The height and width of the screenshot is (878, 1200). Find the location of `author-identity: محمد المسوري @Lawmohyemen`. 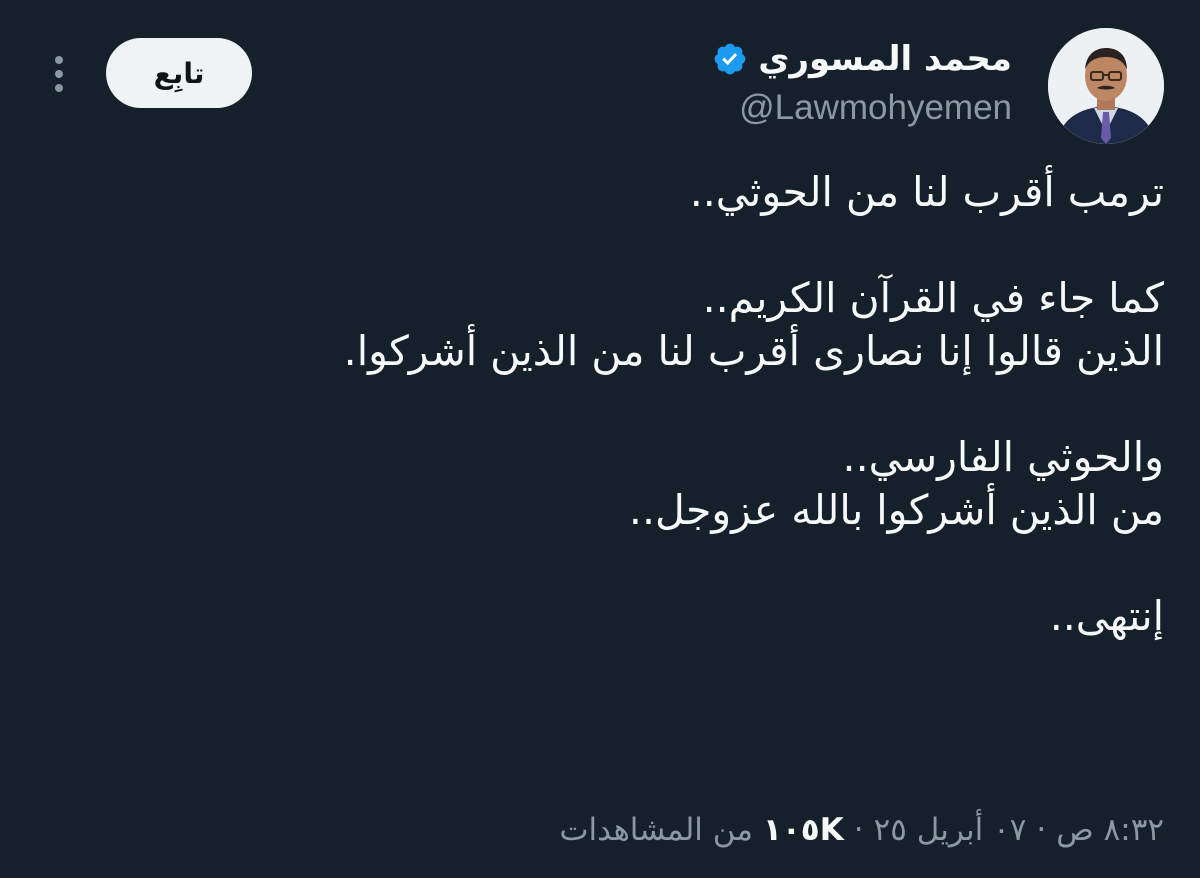

author-identity: محمد المسوري @Lawmohyemen is located at coordinates (862, 81).